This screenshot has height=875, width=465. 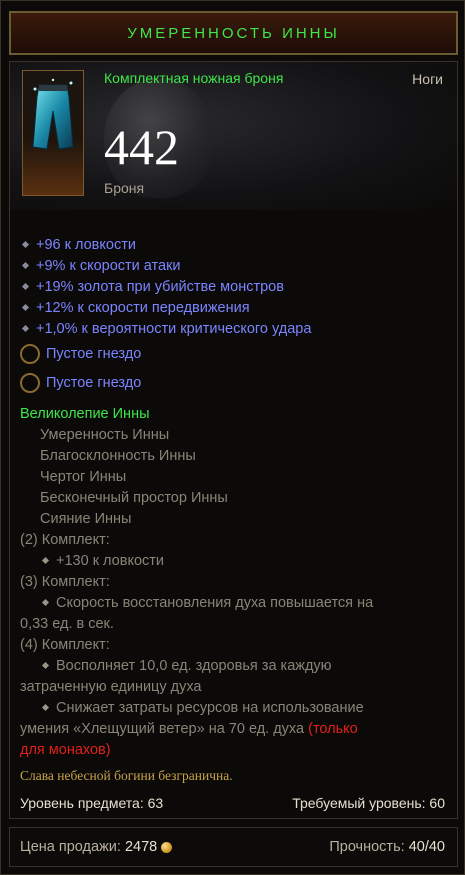 I want to click on set-bonus-4-label: (4) Комплект:, so click(x=65, y=645).